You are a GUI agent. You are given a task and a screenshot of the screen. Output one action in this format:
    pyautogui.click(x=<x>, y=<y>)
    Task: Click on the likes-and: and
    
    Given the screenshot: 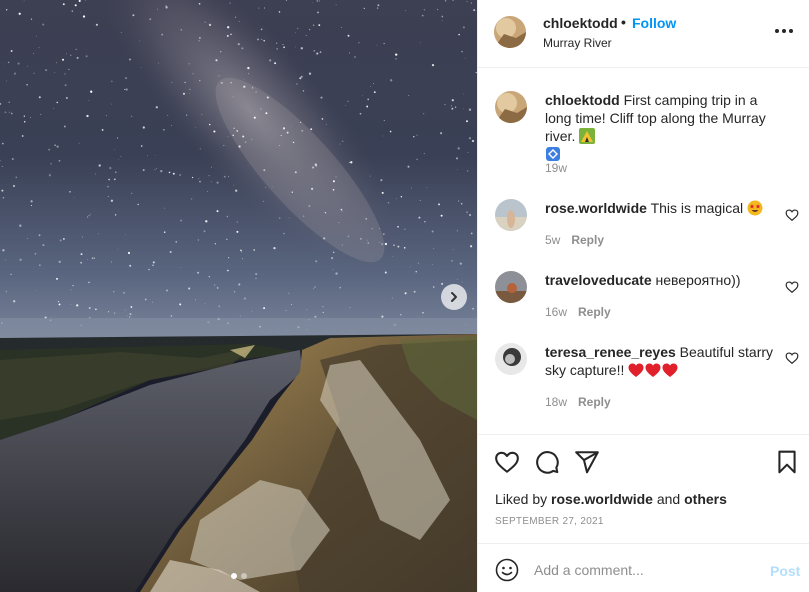 What is the action you would take?
    pyautogui.click(x=668, y=499)
    